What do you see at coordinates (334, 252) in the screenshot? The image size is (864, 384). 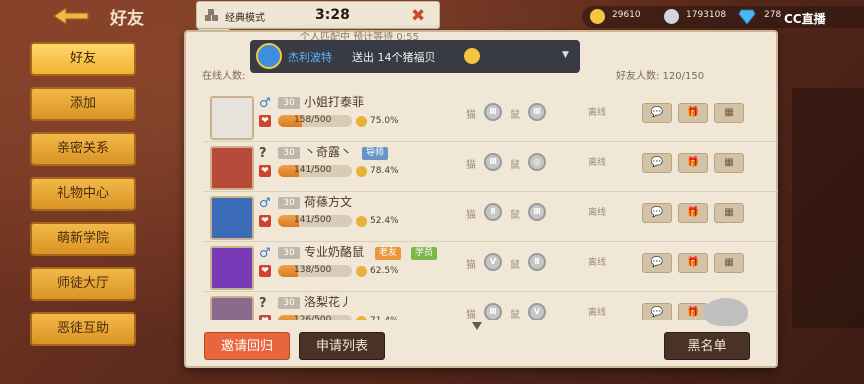 I see `friend-name: 专业奶酪鼠` at bounding box center [334, 252].